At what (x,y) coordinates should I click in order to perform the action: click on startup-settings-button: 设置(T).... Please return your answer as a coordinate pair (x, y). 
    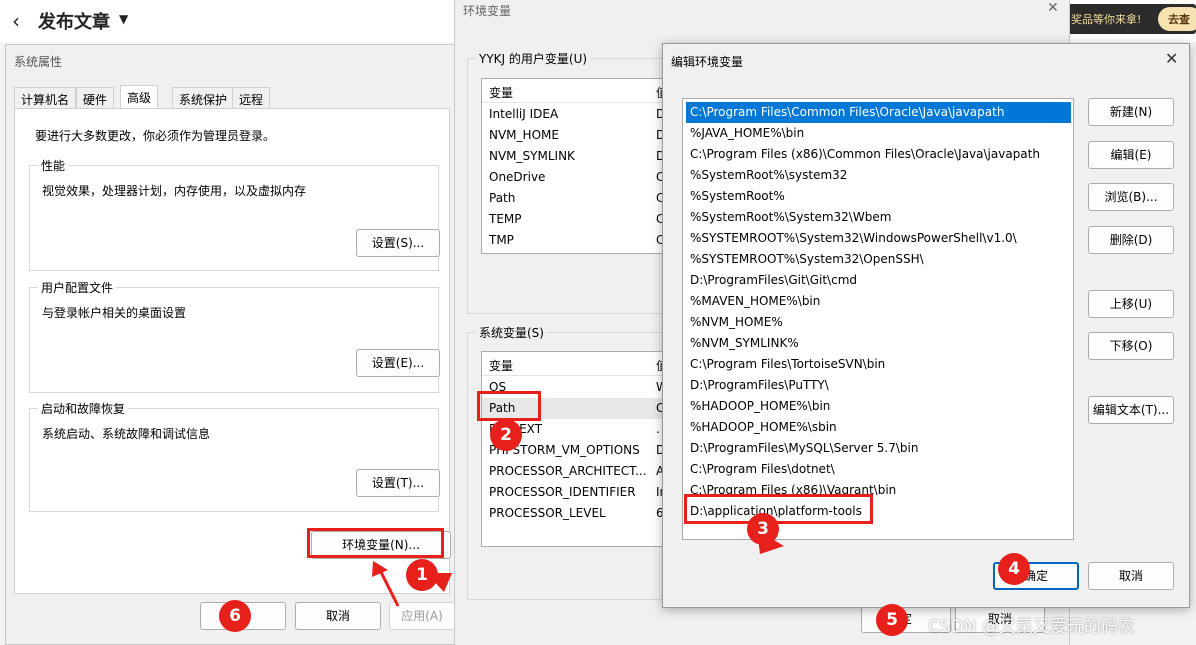
    Looking at the image, I should click on (398, 483).